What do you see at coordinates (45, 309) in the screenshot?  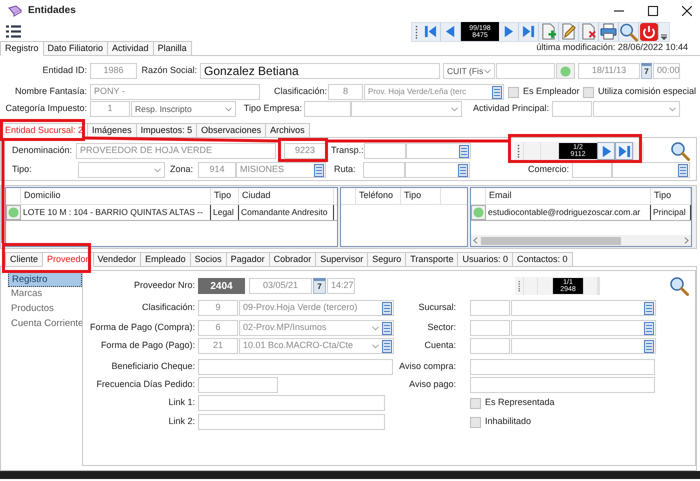 I see `sidebar-item: Productos` at bounding box center [45, 309].